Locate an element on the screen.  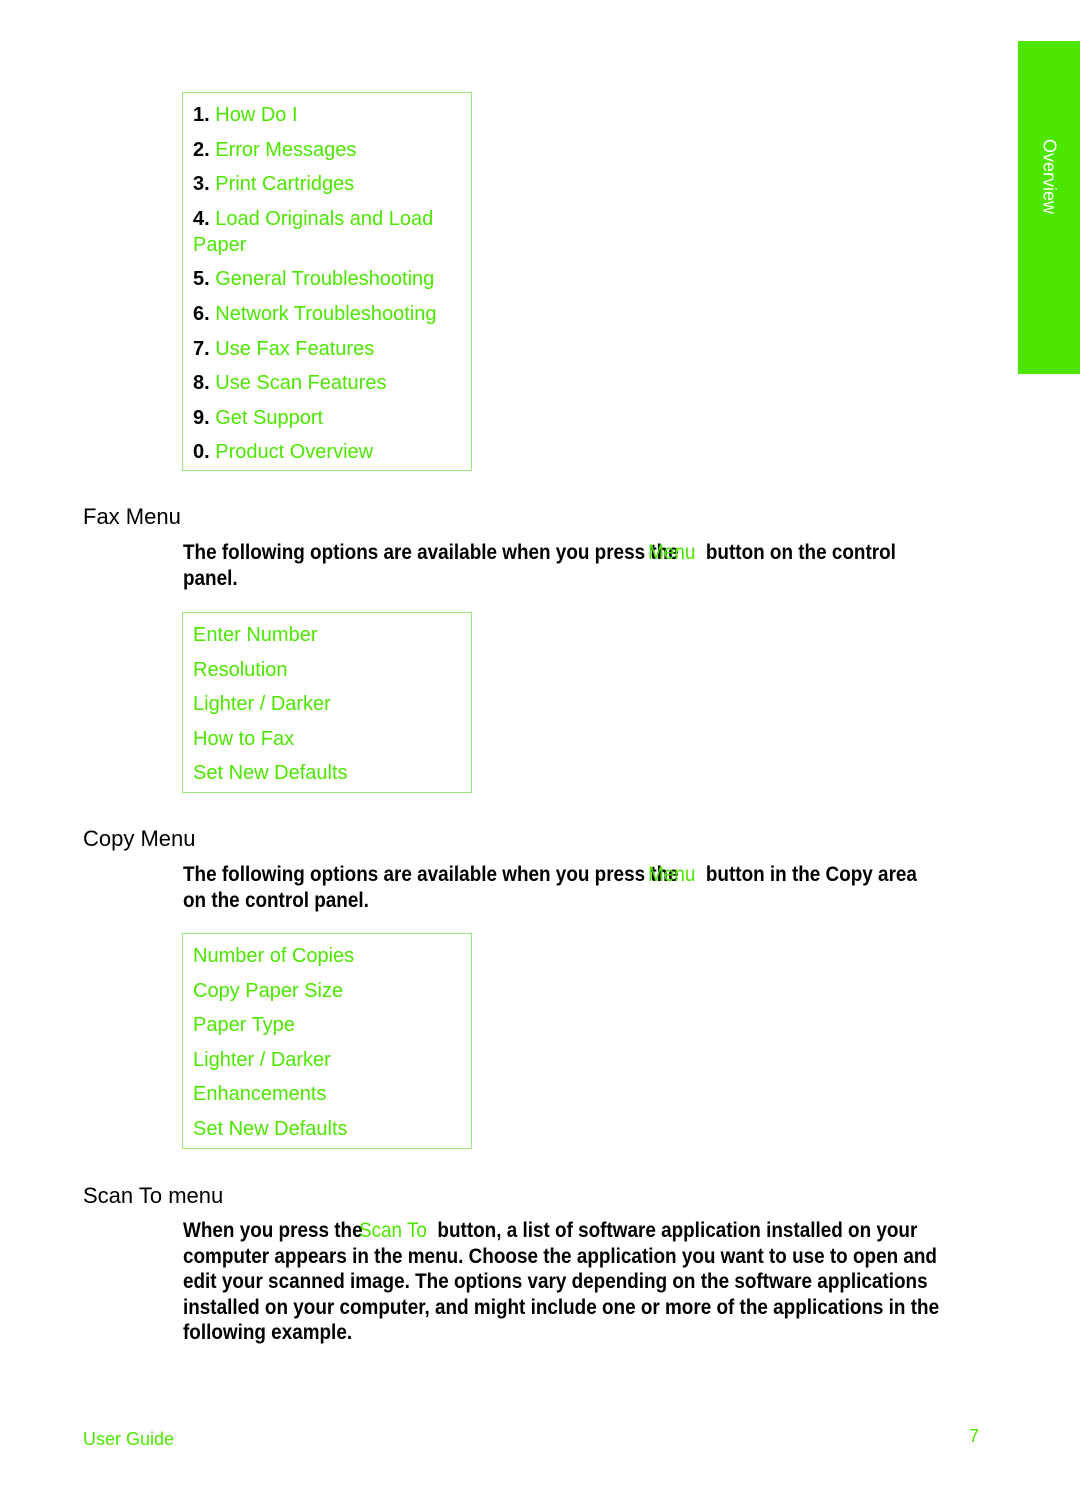
scan-menu-heading: Scan To menu is located at coordinates (153, 1195).